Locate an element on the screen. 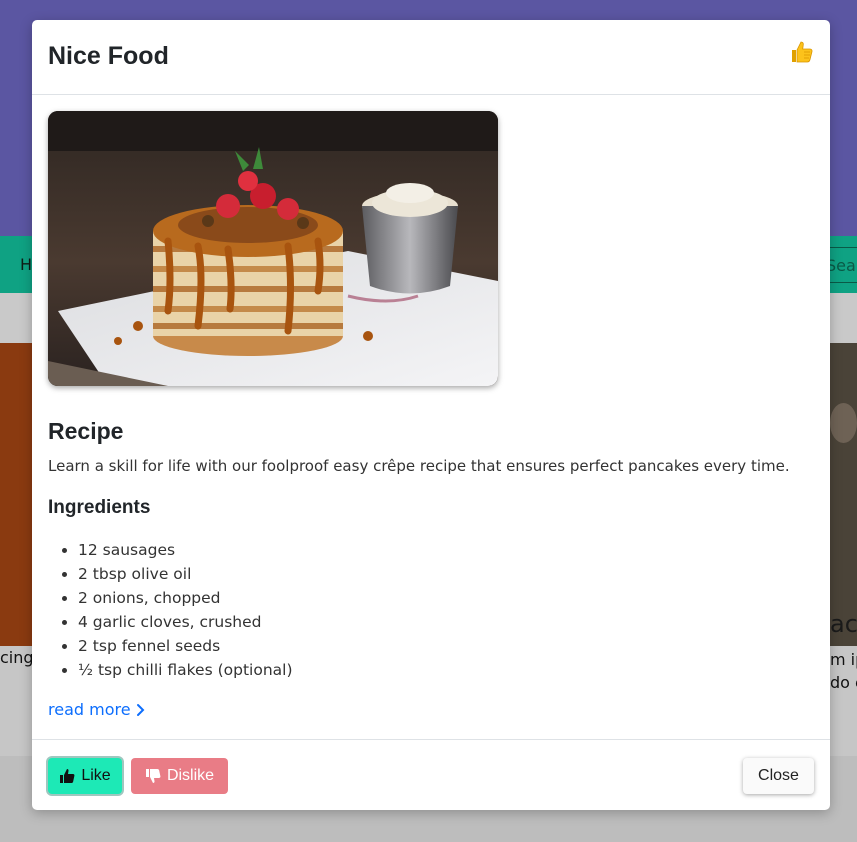 The image size is (857, 842). recipe-heading: Recipe is located at coordinates (86, 431).